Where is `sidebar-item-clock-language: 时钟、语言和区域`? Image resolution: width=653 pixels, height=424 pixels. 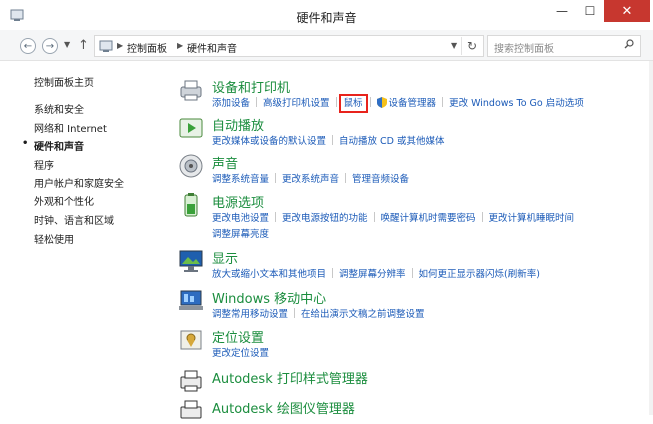 sidebar-item-clock-language: 时钟、语言和区域 is located at coordinates (74, 219).